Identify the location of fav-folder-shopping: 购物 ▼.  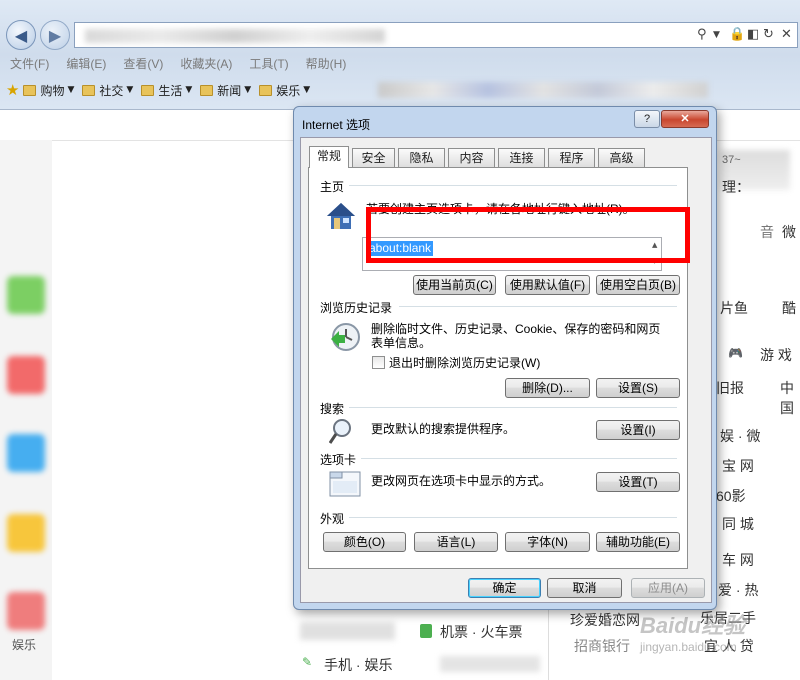
(48, 90).